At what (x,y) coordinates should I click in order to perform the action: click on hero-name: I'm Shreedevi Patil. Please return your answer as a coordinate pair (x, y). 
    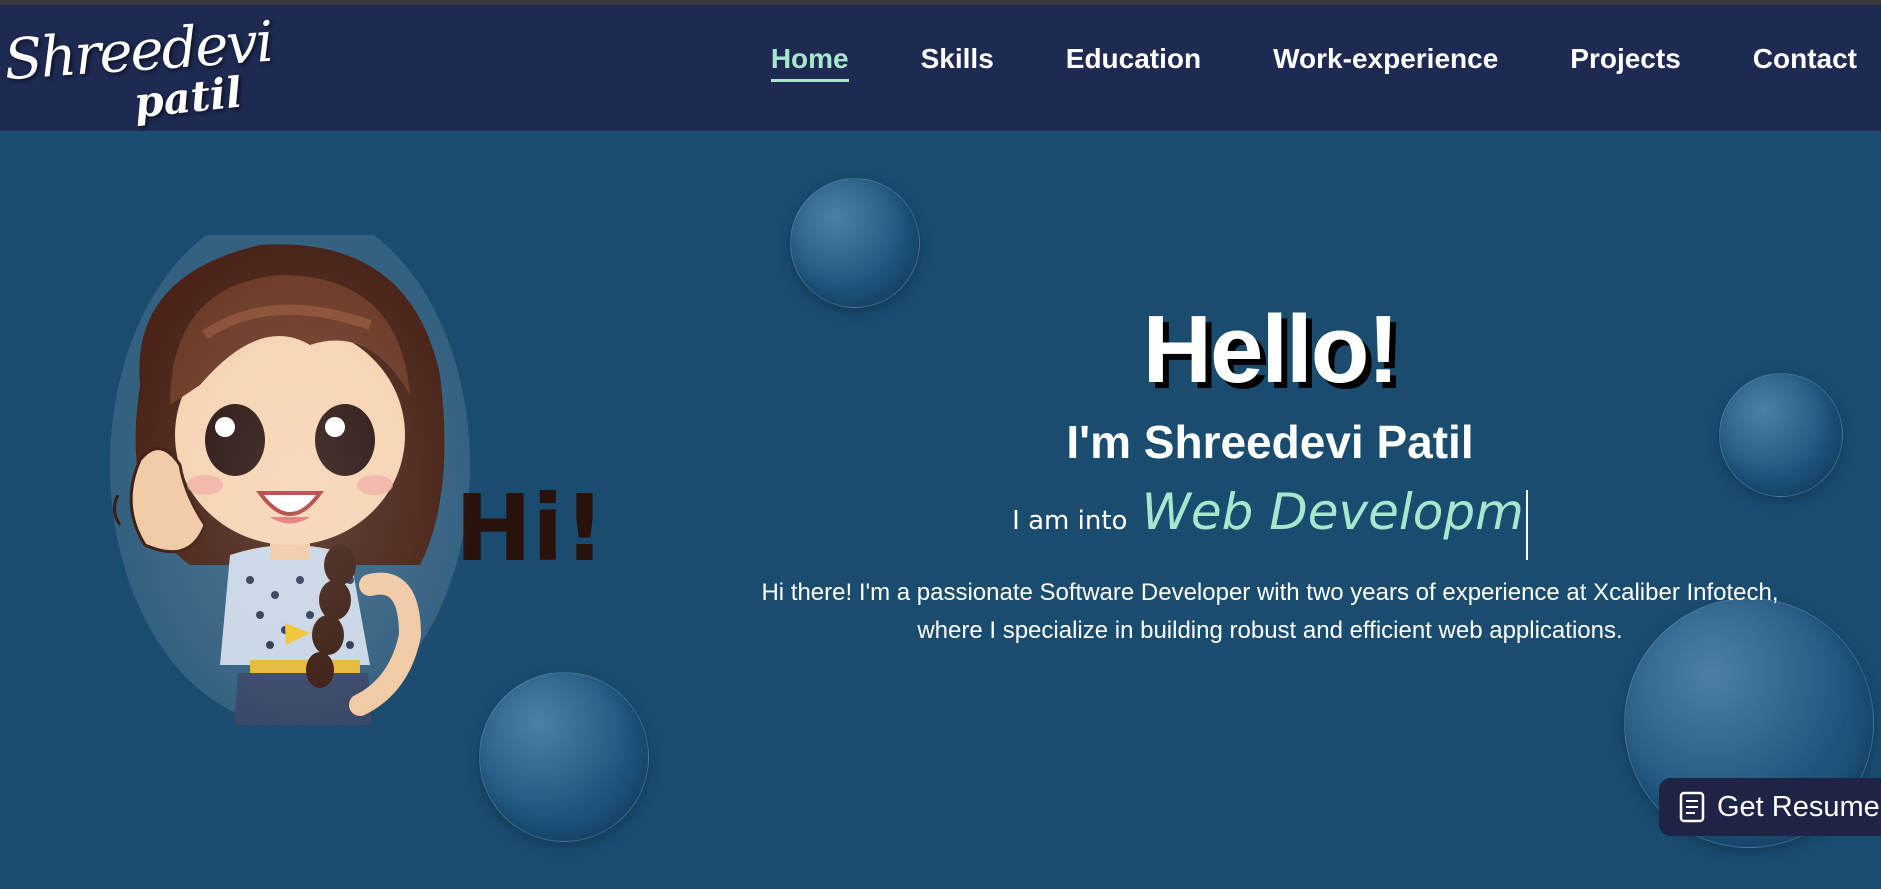
    Looking at the image, I should click on (1270, 441).